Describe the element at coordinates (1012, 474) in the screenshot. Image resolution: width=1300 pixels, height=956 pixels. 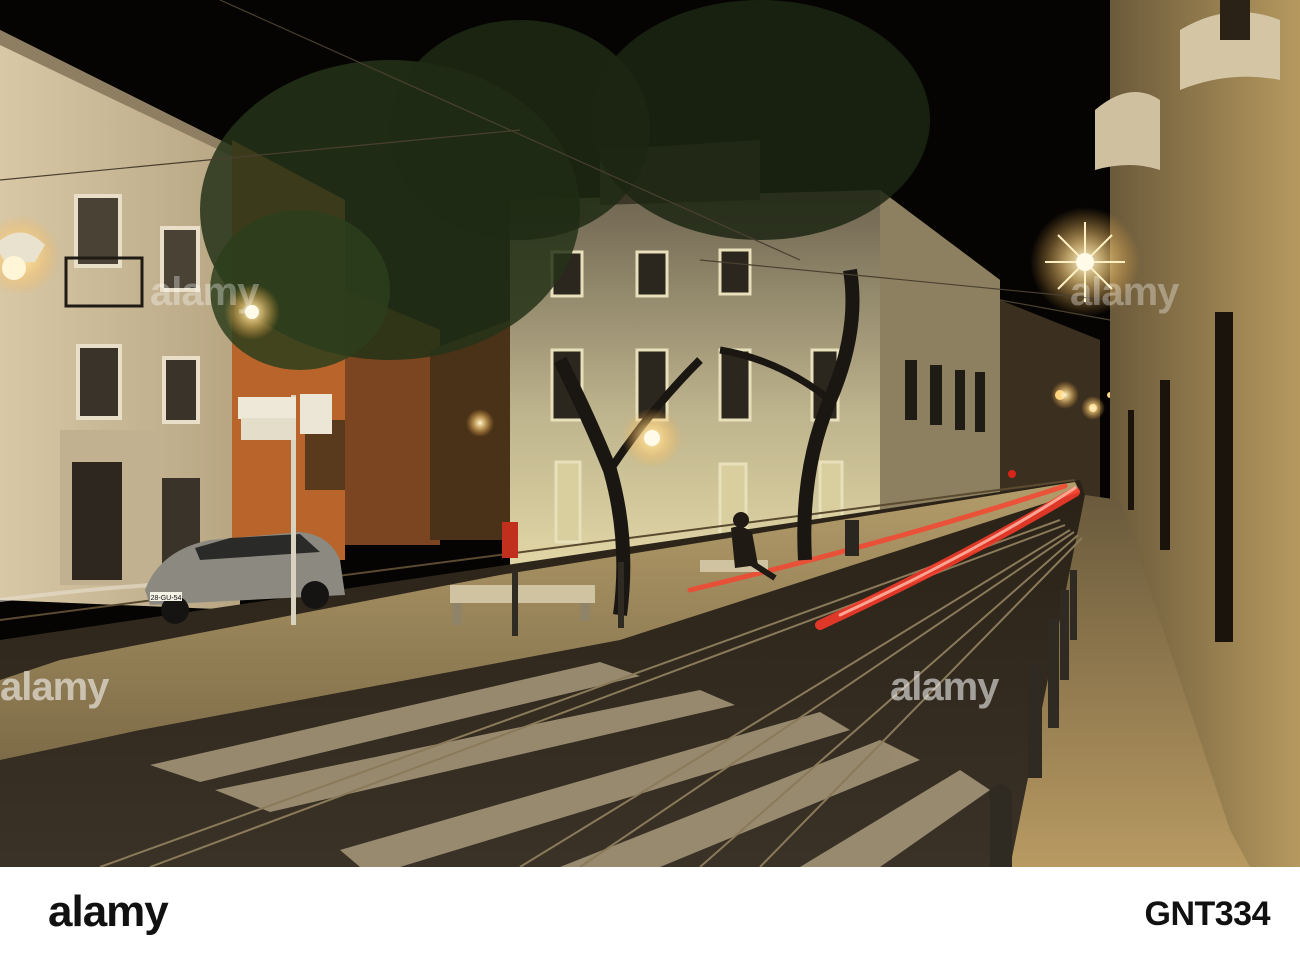
I see `no-entry-sign` at that location.